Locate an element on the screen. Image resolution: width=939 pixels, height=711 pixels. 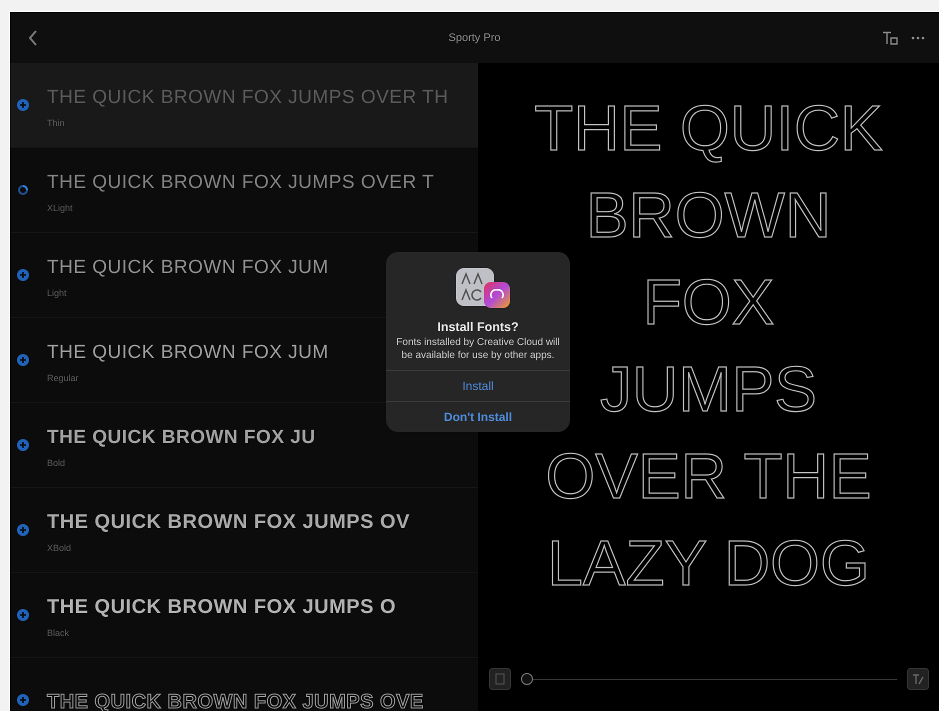
dialog-button: Don't Install is located at coordinates (478, 416).